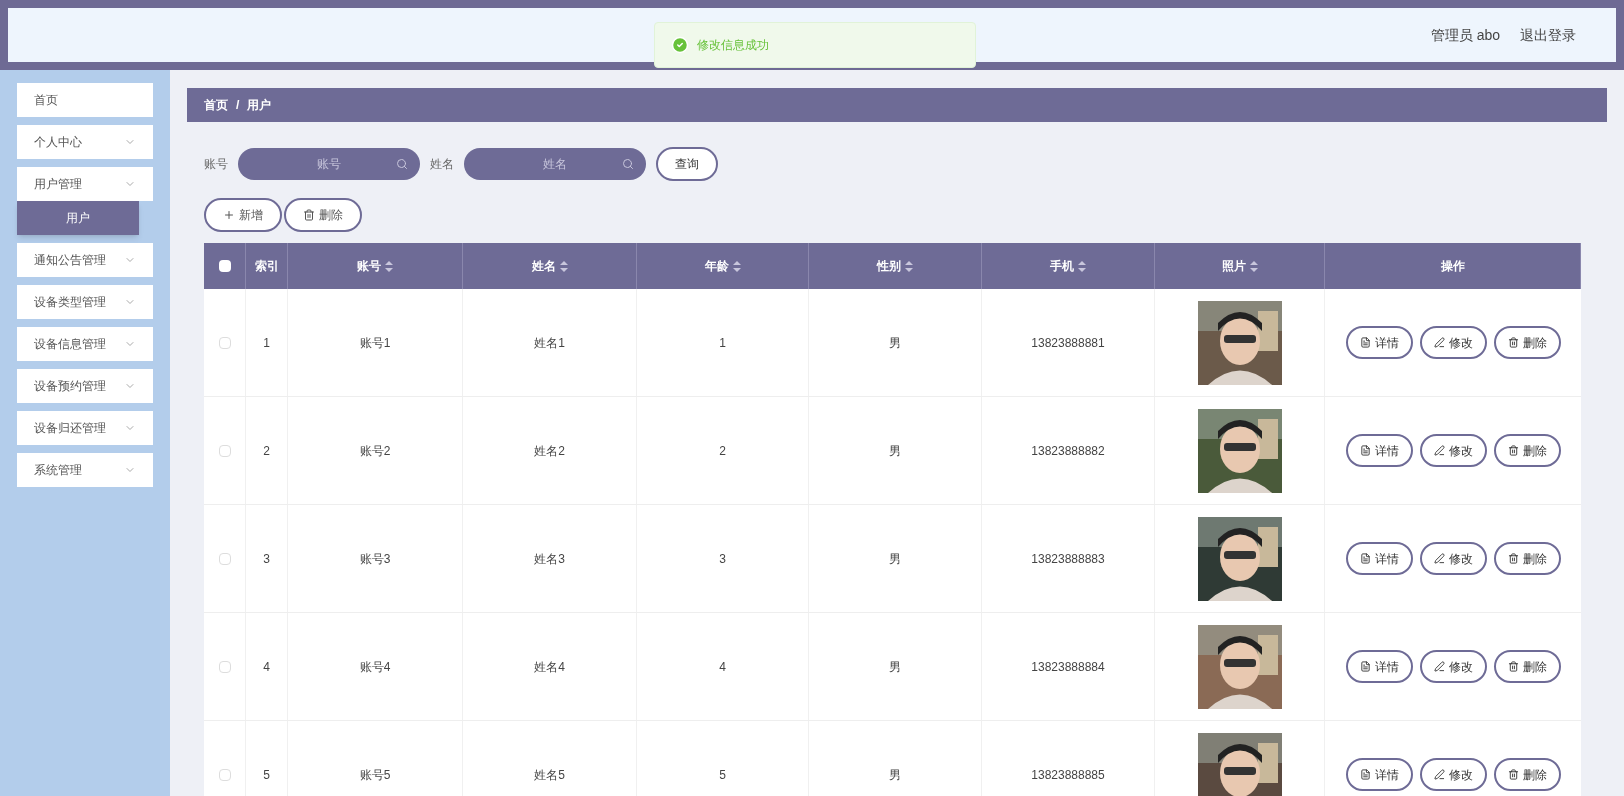  Describe the element at coordinates (375, 343) in the screenshot. I see `table-cell-text: 账号1` at that location.